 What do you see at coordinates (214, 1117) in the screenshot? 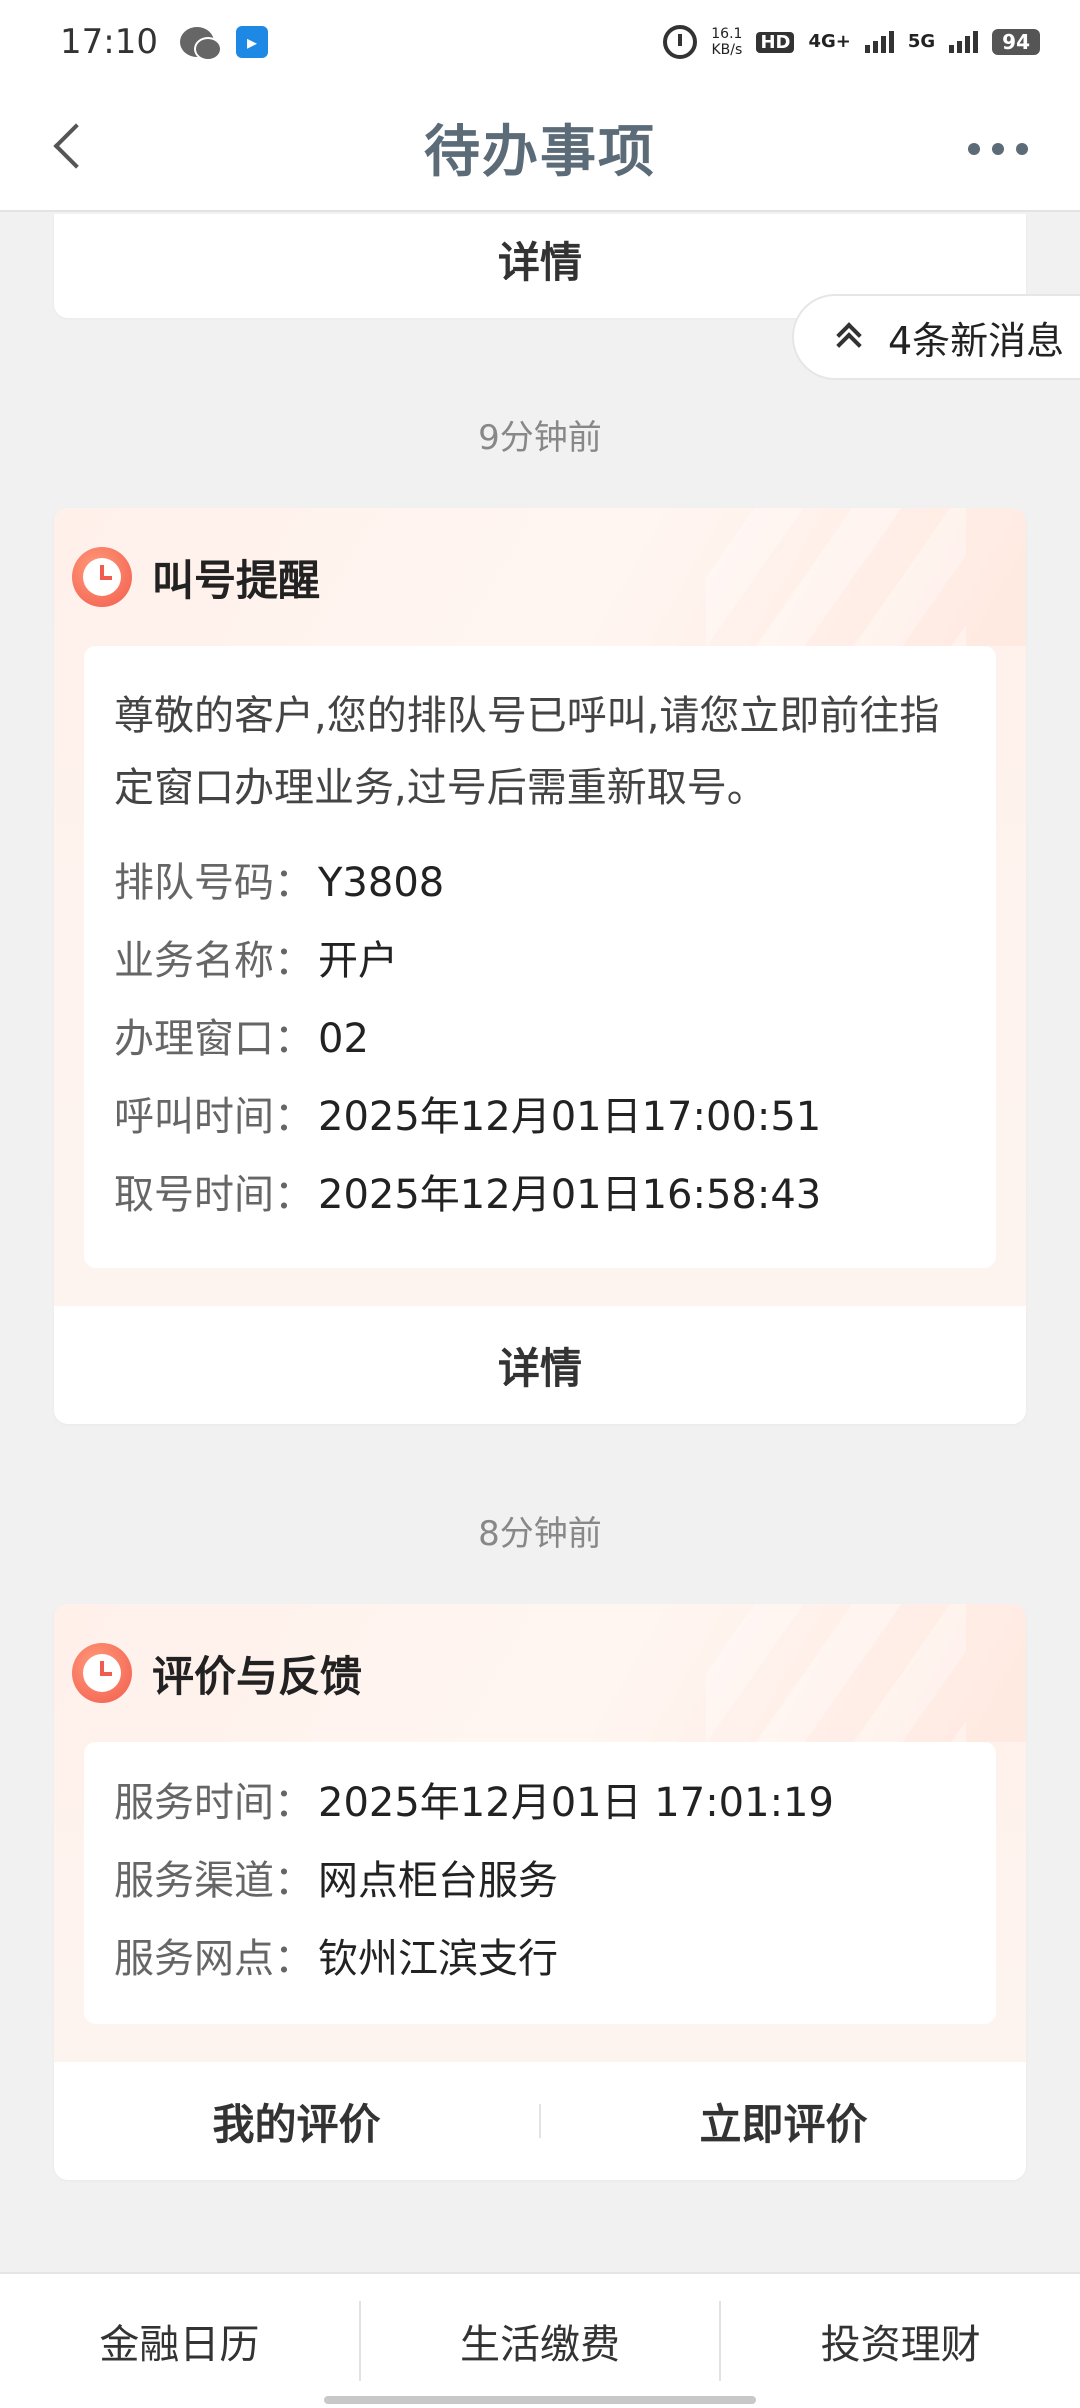
I see `row-label: 呼叫时间：` at bounding box center [214, 1117].